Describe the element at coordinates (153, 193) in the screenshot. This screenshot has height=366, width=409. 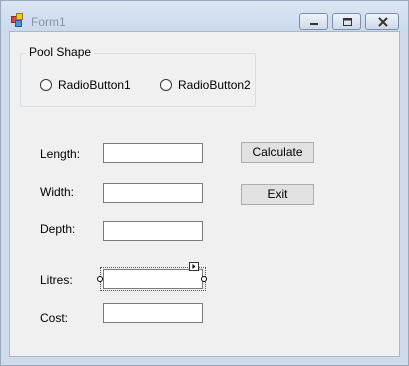
I see `width-input` at that location.